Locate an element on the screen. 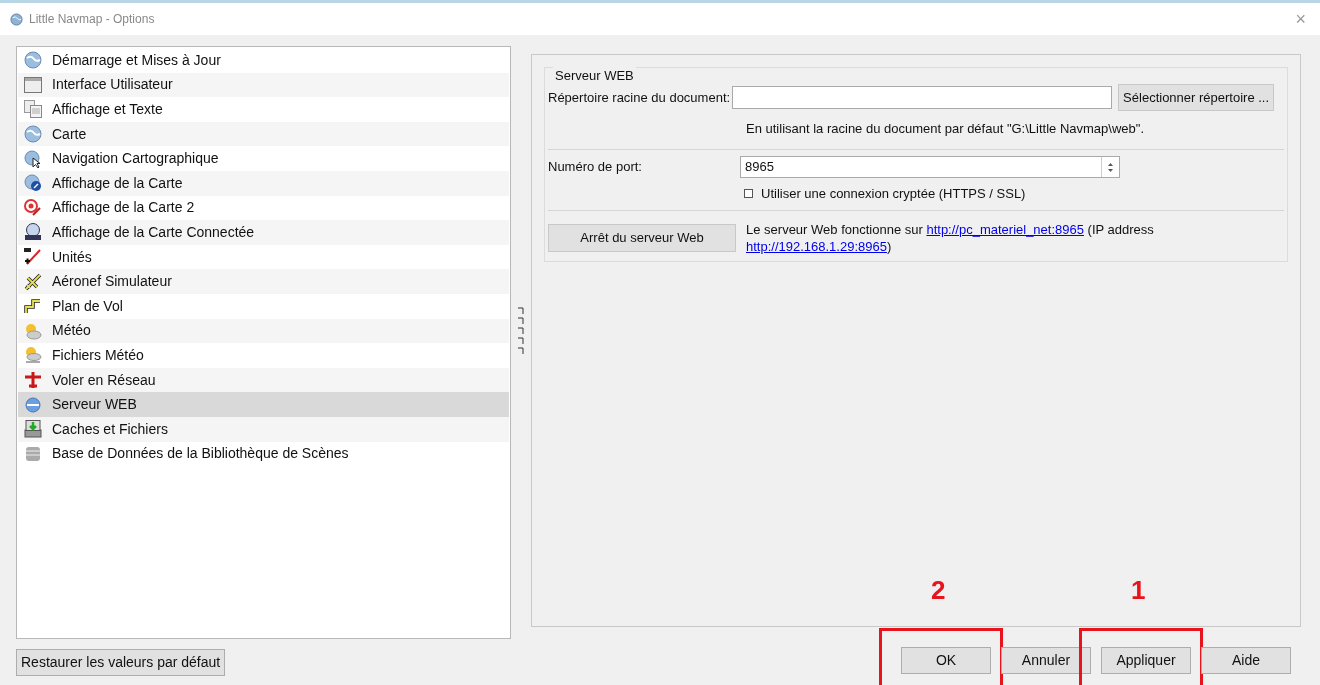 The height and width of the screenshot is (685, 1320). default-root-note: En utilisant la racine du document par défaut "G:\Little Navmap\web". is located at coordinates (945, 128).